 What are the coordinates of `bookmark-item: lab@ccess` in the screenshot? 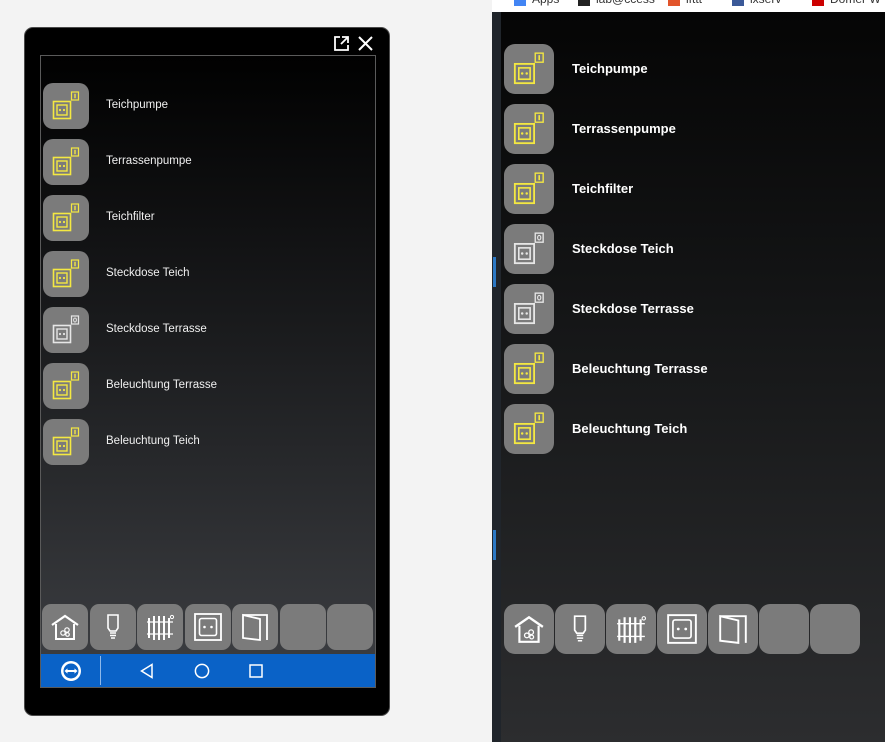 It's located at (616, 3).